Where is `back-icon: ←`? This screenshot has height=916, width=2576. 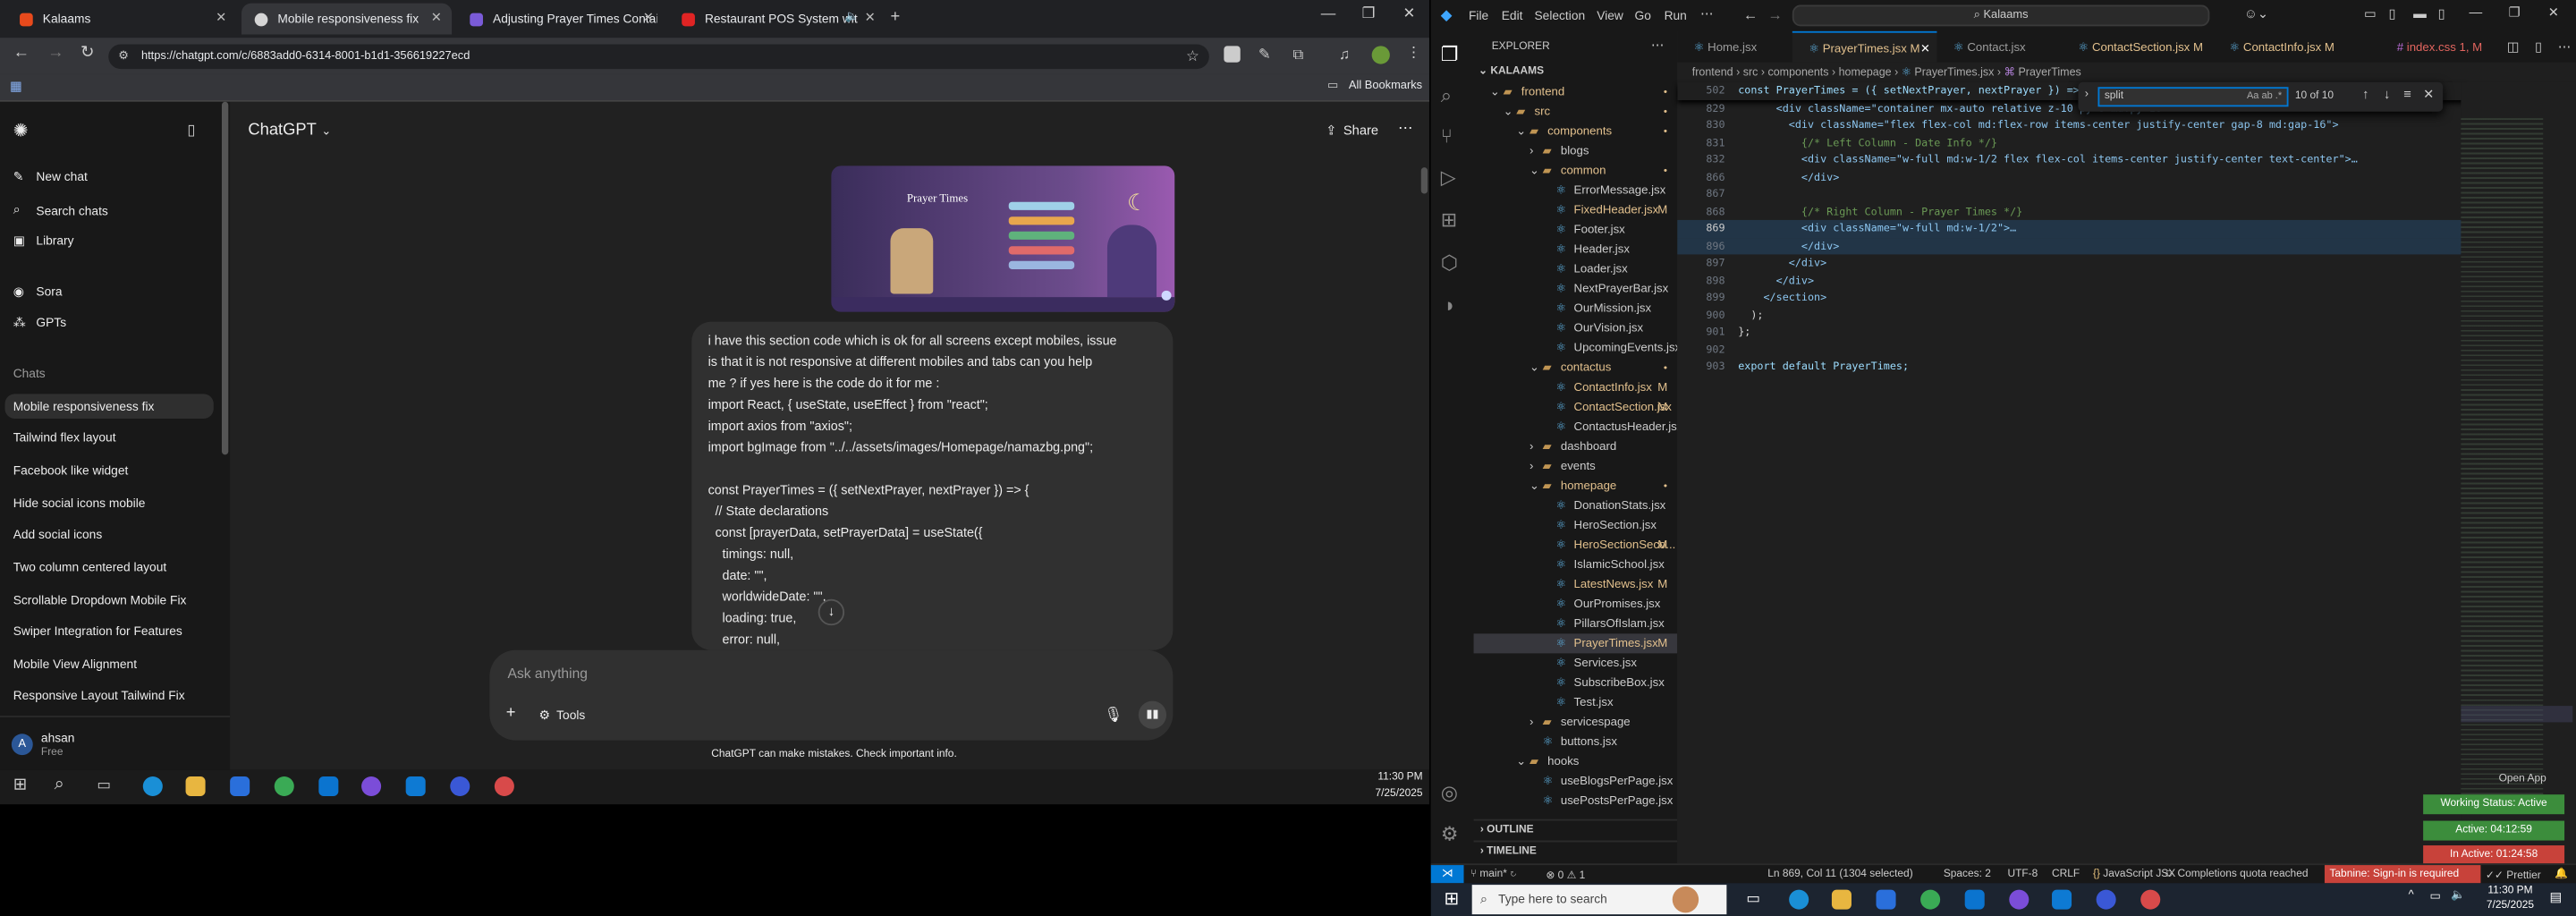
back-icon: ← is located at coordinates (21, 54).